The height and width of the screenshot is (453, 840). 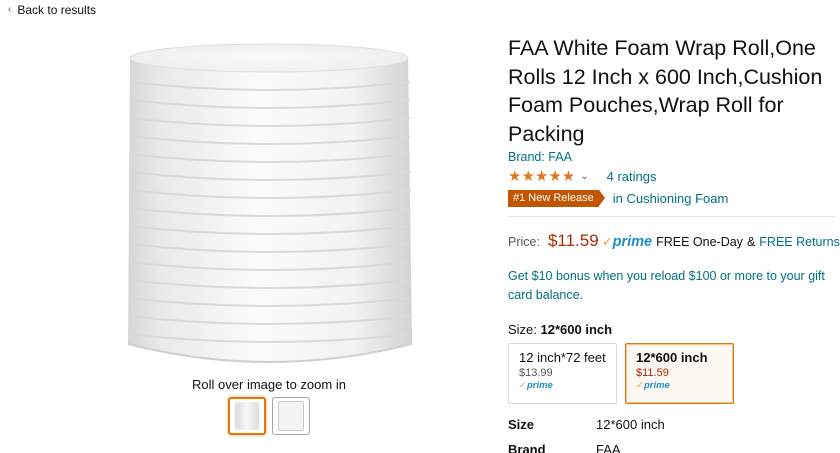 I want to click on price-label: Price:, so click(x=524, y=242).